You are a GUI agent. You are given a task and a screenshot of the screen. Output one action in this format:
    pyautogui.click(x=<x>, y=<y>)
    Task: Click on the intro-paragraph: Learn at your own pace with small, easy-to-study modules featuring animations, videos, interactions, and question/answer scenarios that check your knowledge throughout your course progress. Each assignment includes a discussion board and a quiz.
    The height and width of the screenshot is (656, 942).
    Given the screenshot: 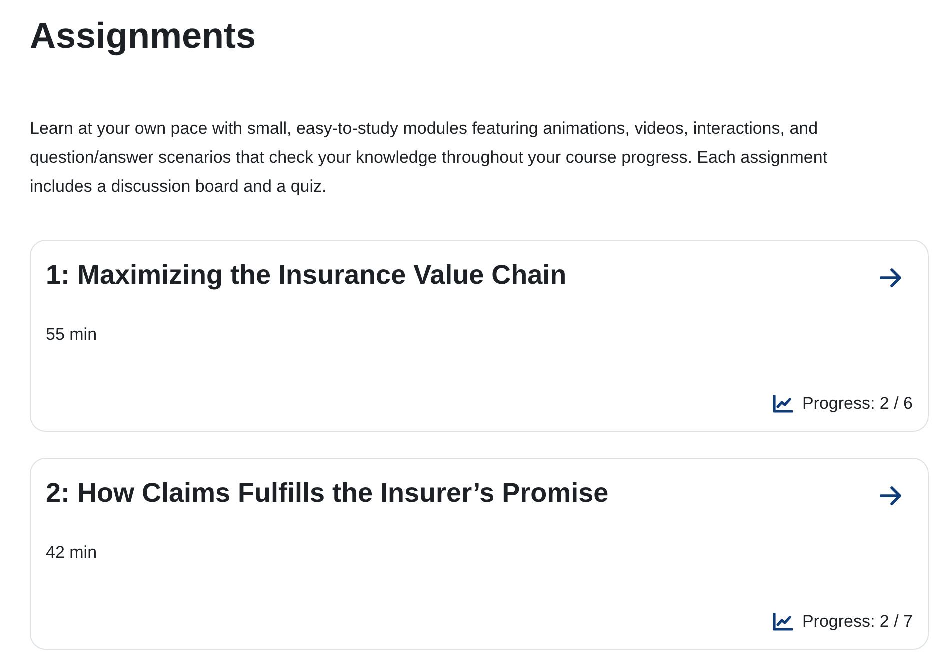 What is the action you would take?
    pyautogui.click(x=429, y=158)
    